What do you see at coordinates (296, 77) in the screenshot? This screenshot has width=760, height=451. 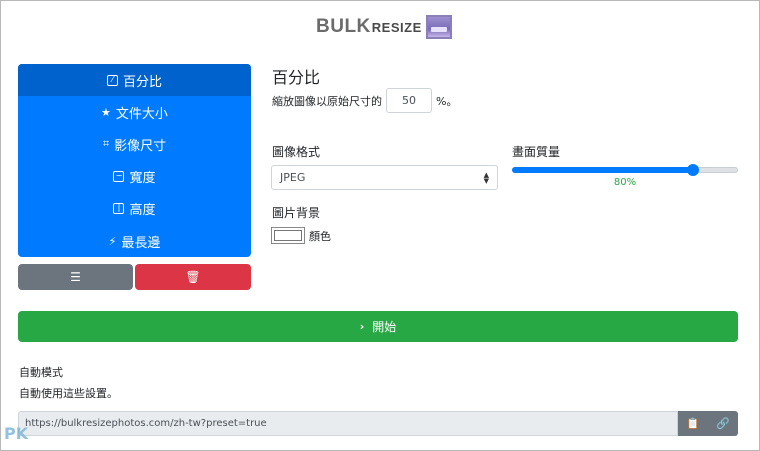 I see `section-title: 百分比` at bounding box center [296, 77].